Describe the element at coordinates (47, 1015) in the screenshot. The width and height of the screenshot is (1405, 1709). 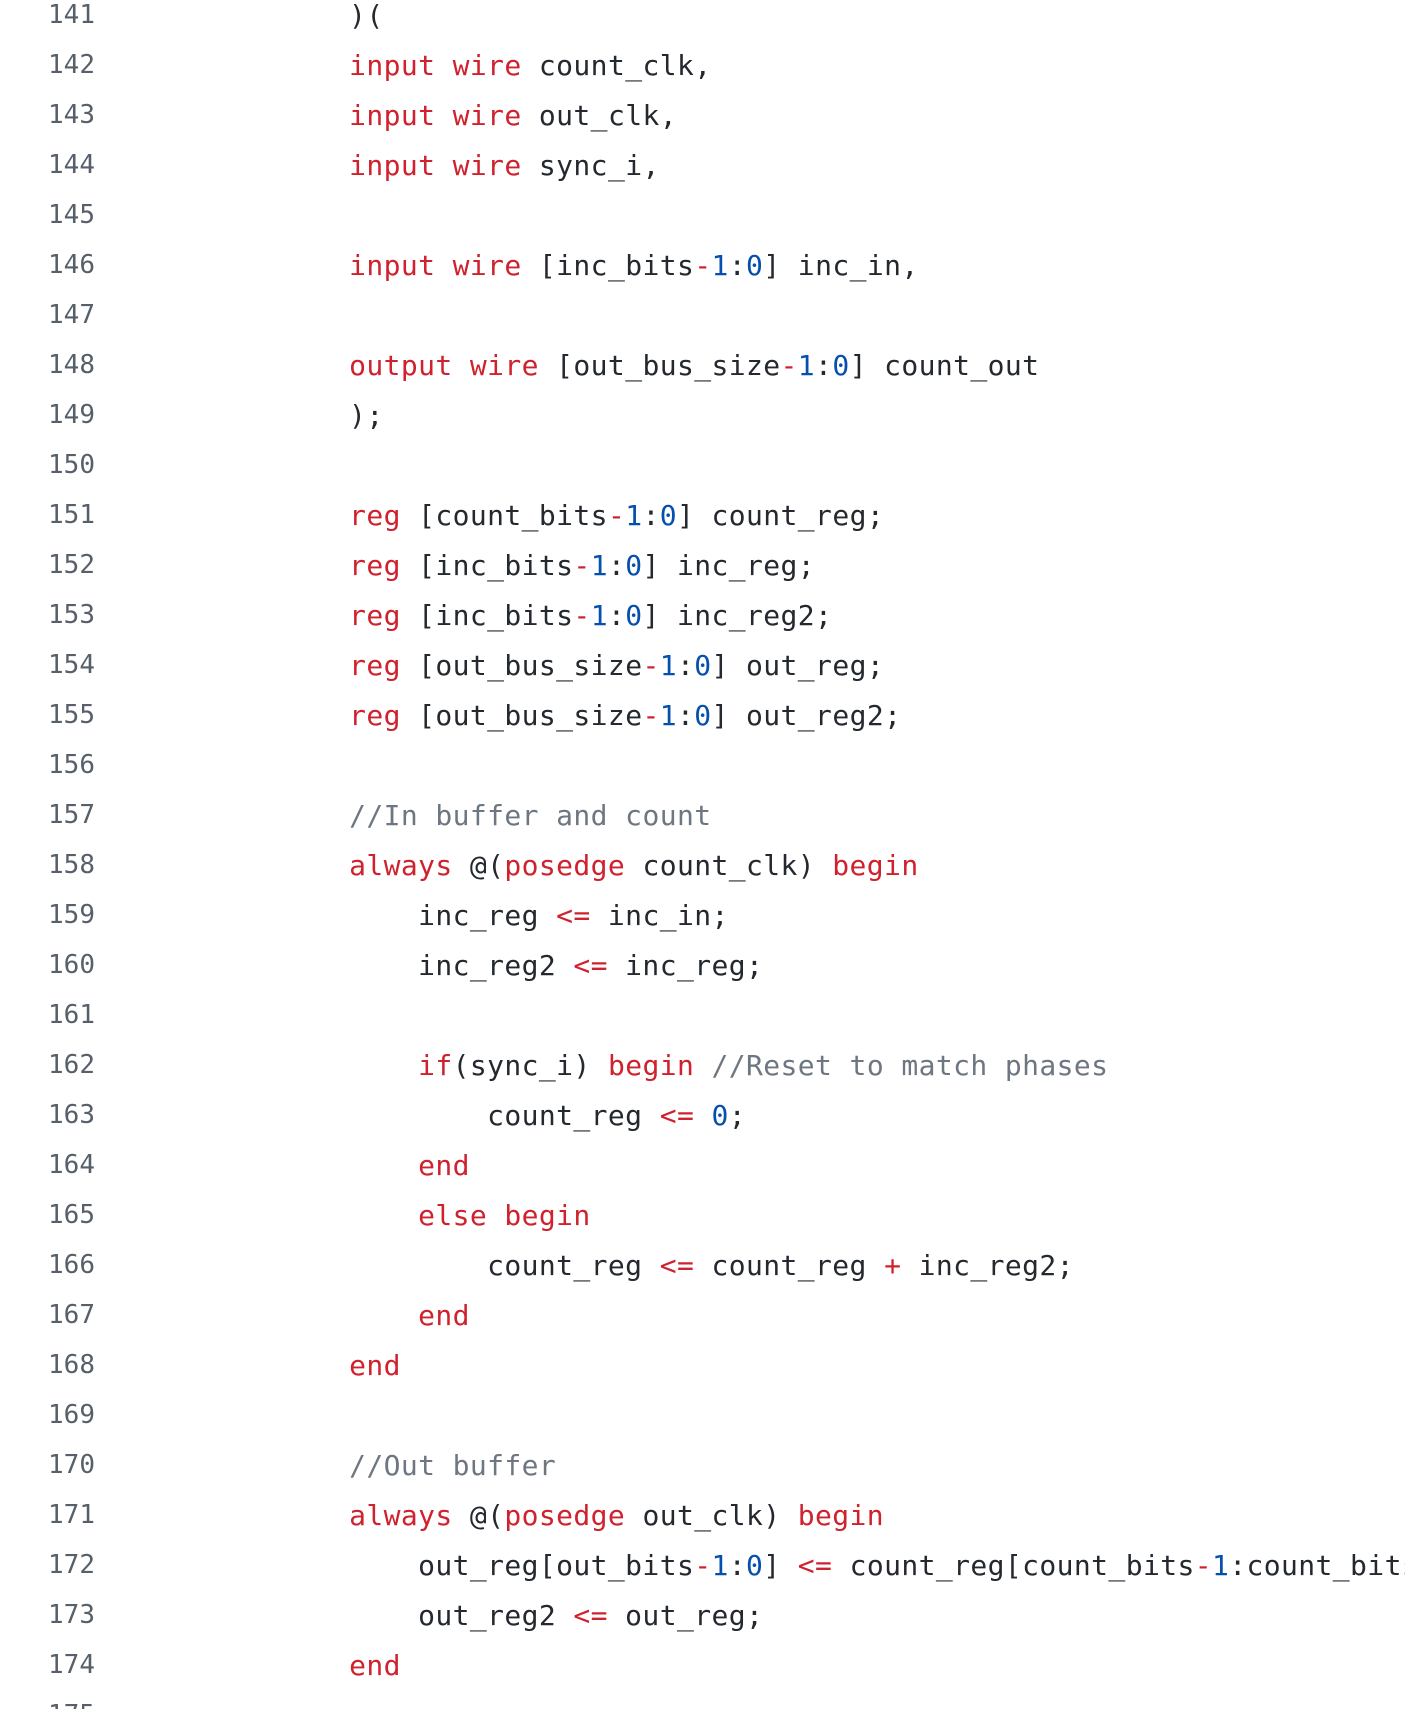
I see `line-number: 161` at that location.